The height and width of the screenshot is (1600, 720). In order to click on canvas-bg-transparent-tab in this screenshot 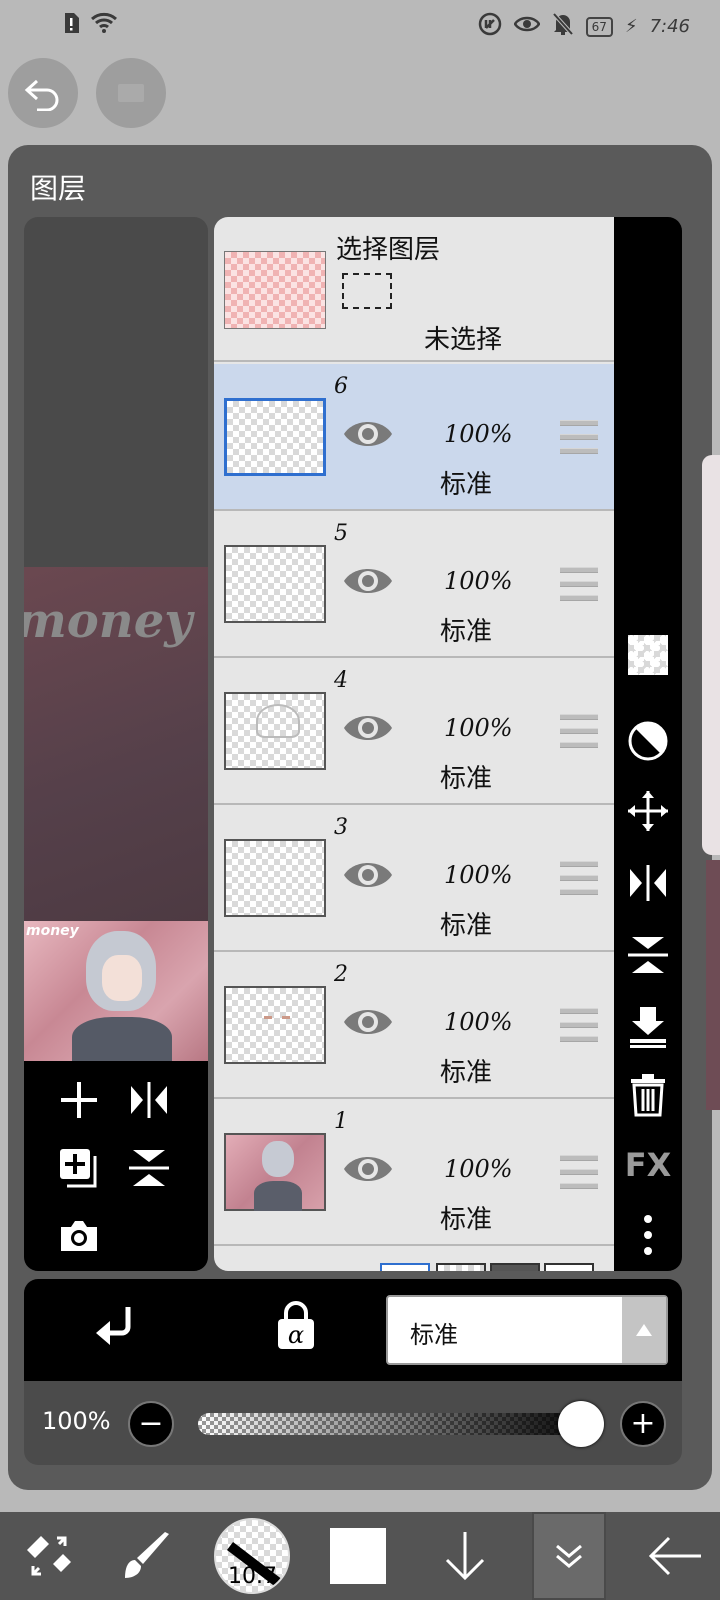, I will do `click(461, 1267)`.